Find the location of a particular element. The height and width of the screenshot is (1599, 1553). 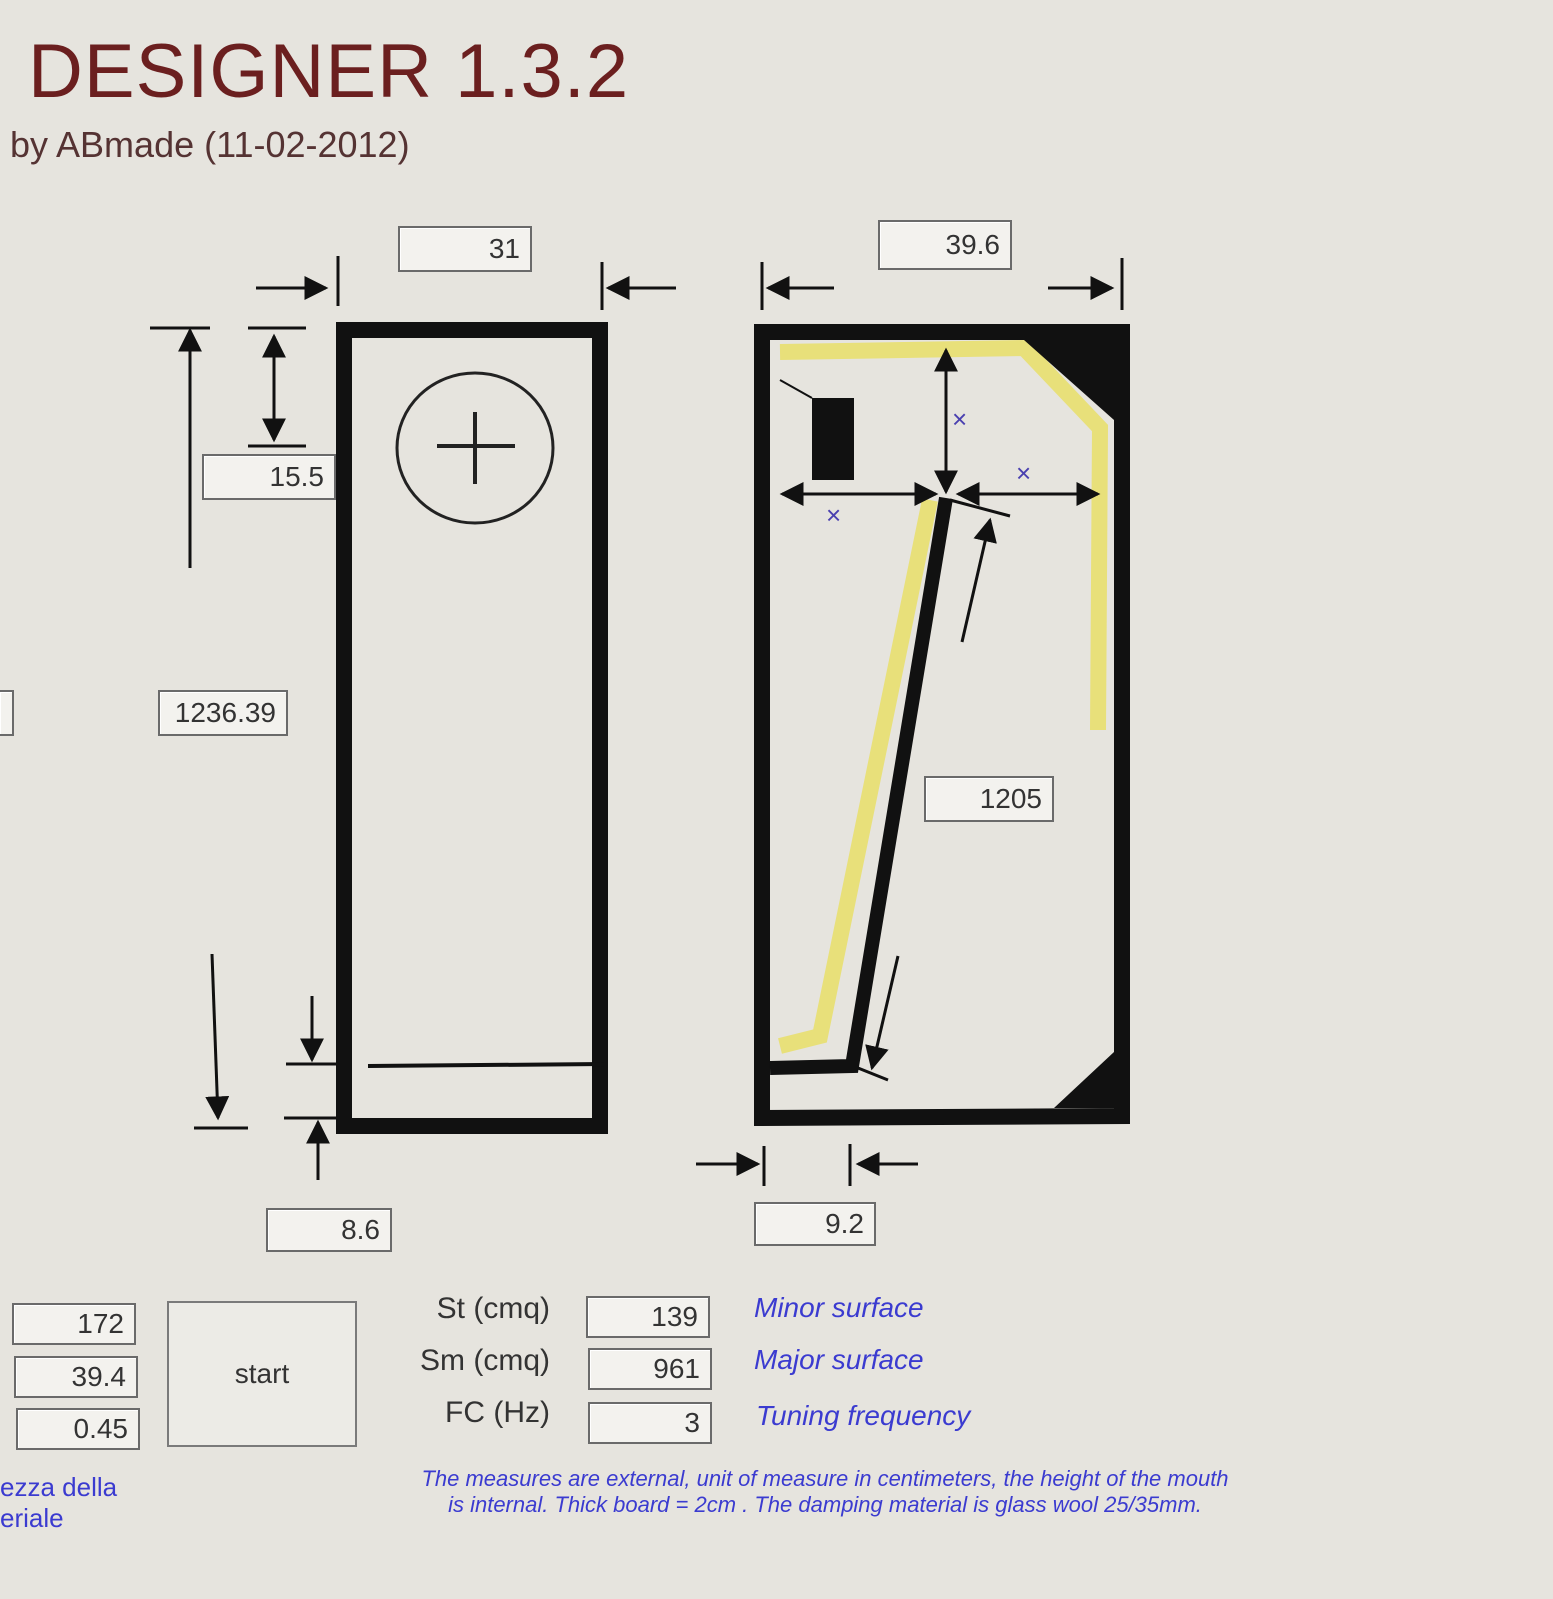

side-view is located at coordinates (942, 725).